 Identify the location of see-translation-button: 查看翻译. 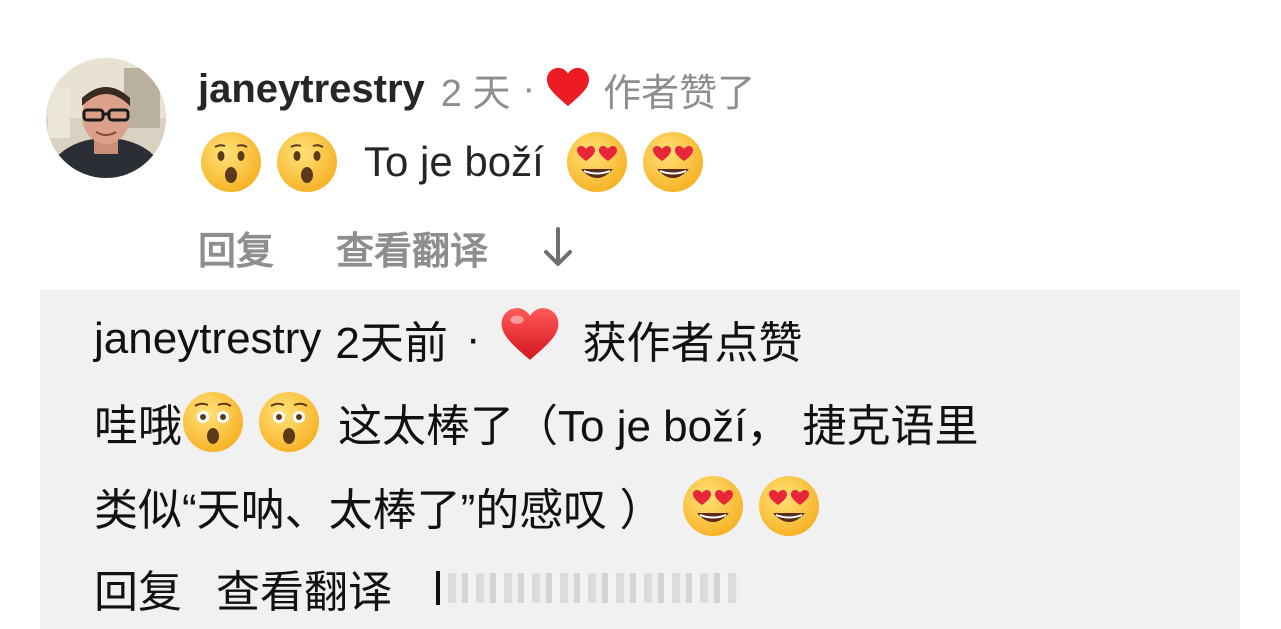
(412, 247).